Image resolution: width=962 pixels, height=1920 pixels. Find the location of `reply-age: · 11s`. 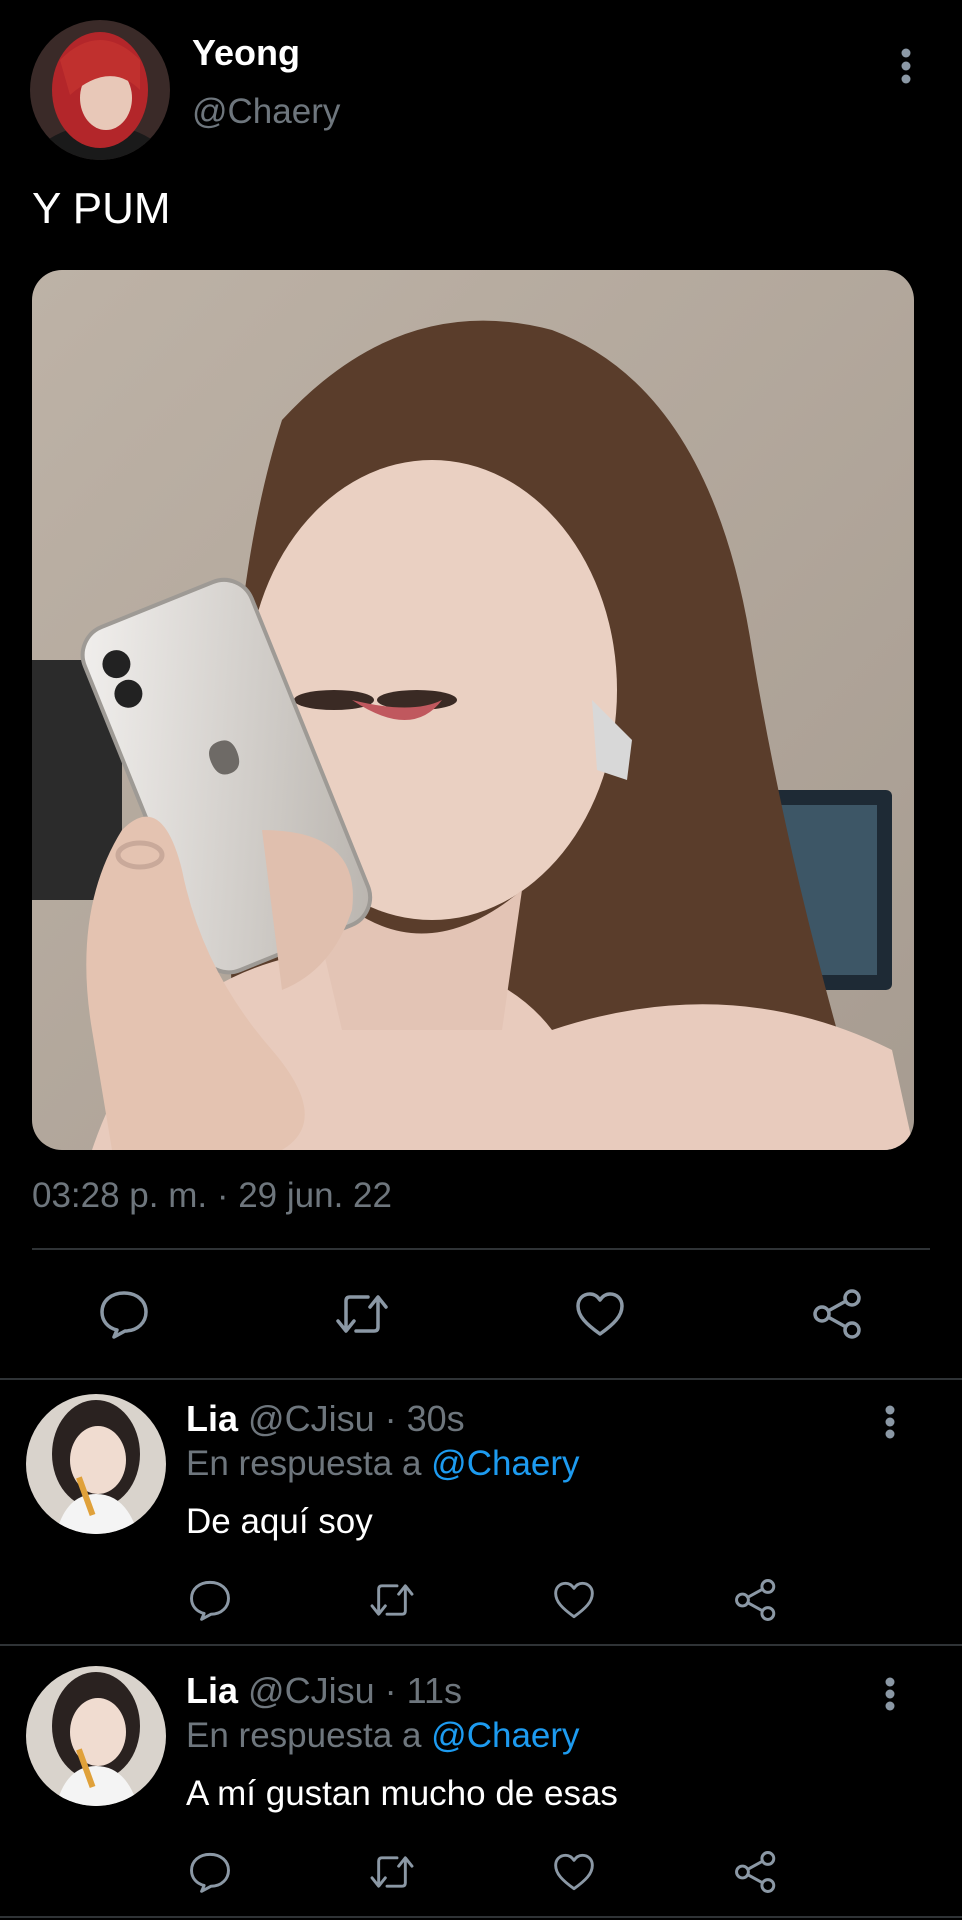

reply-age: · 11s is located at coordinates (423, 1690).